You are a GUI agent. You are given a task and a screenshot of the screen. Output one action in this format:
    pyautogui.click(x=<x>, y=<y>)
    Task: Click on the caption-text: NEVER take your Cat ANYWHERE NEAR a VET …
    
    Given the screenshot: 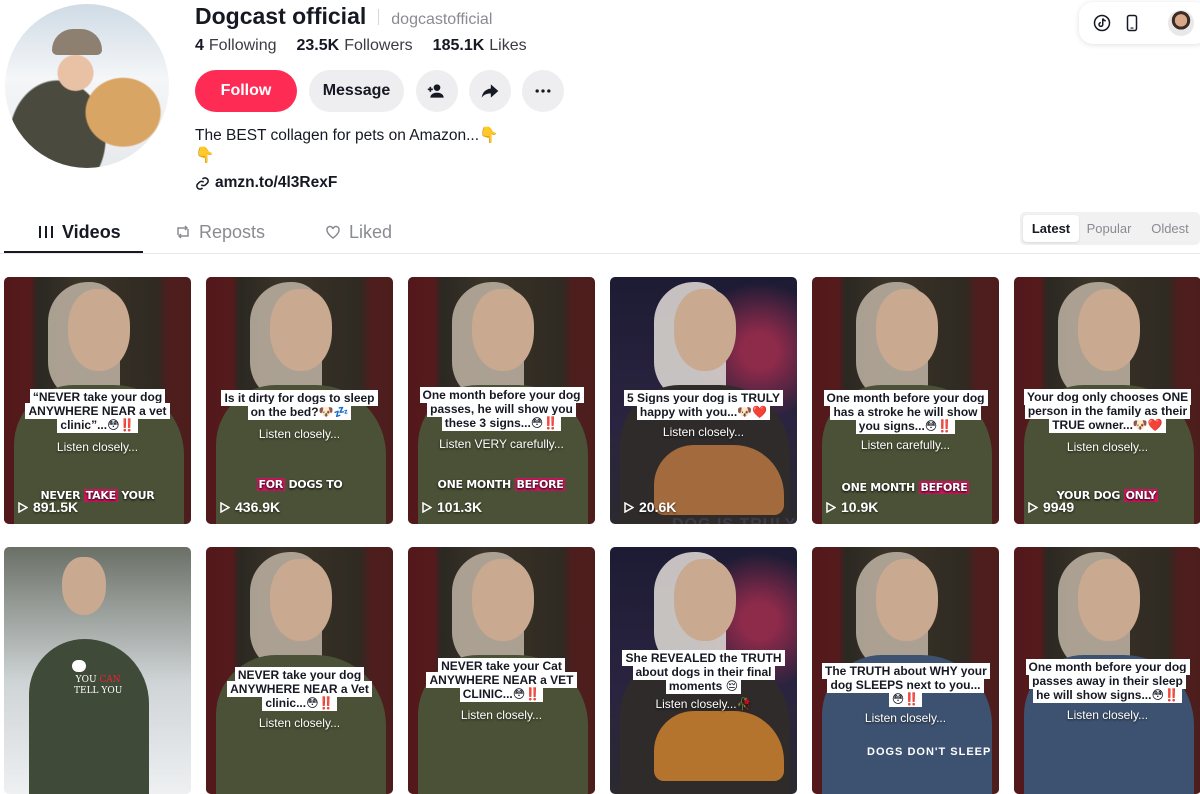 What is the action you would take?
    pyautogui.click(x=501, y=680)
    